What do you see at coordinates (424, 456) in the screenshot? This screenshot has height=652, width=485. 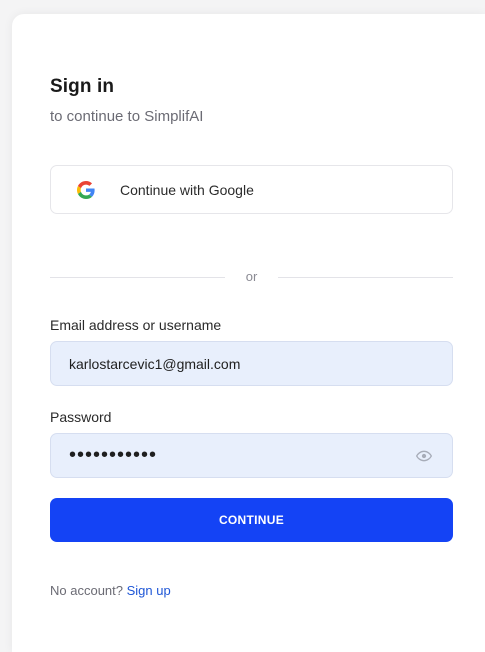 I see `eye-icon` at bounding box center [424, 456].